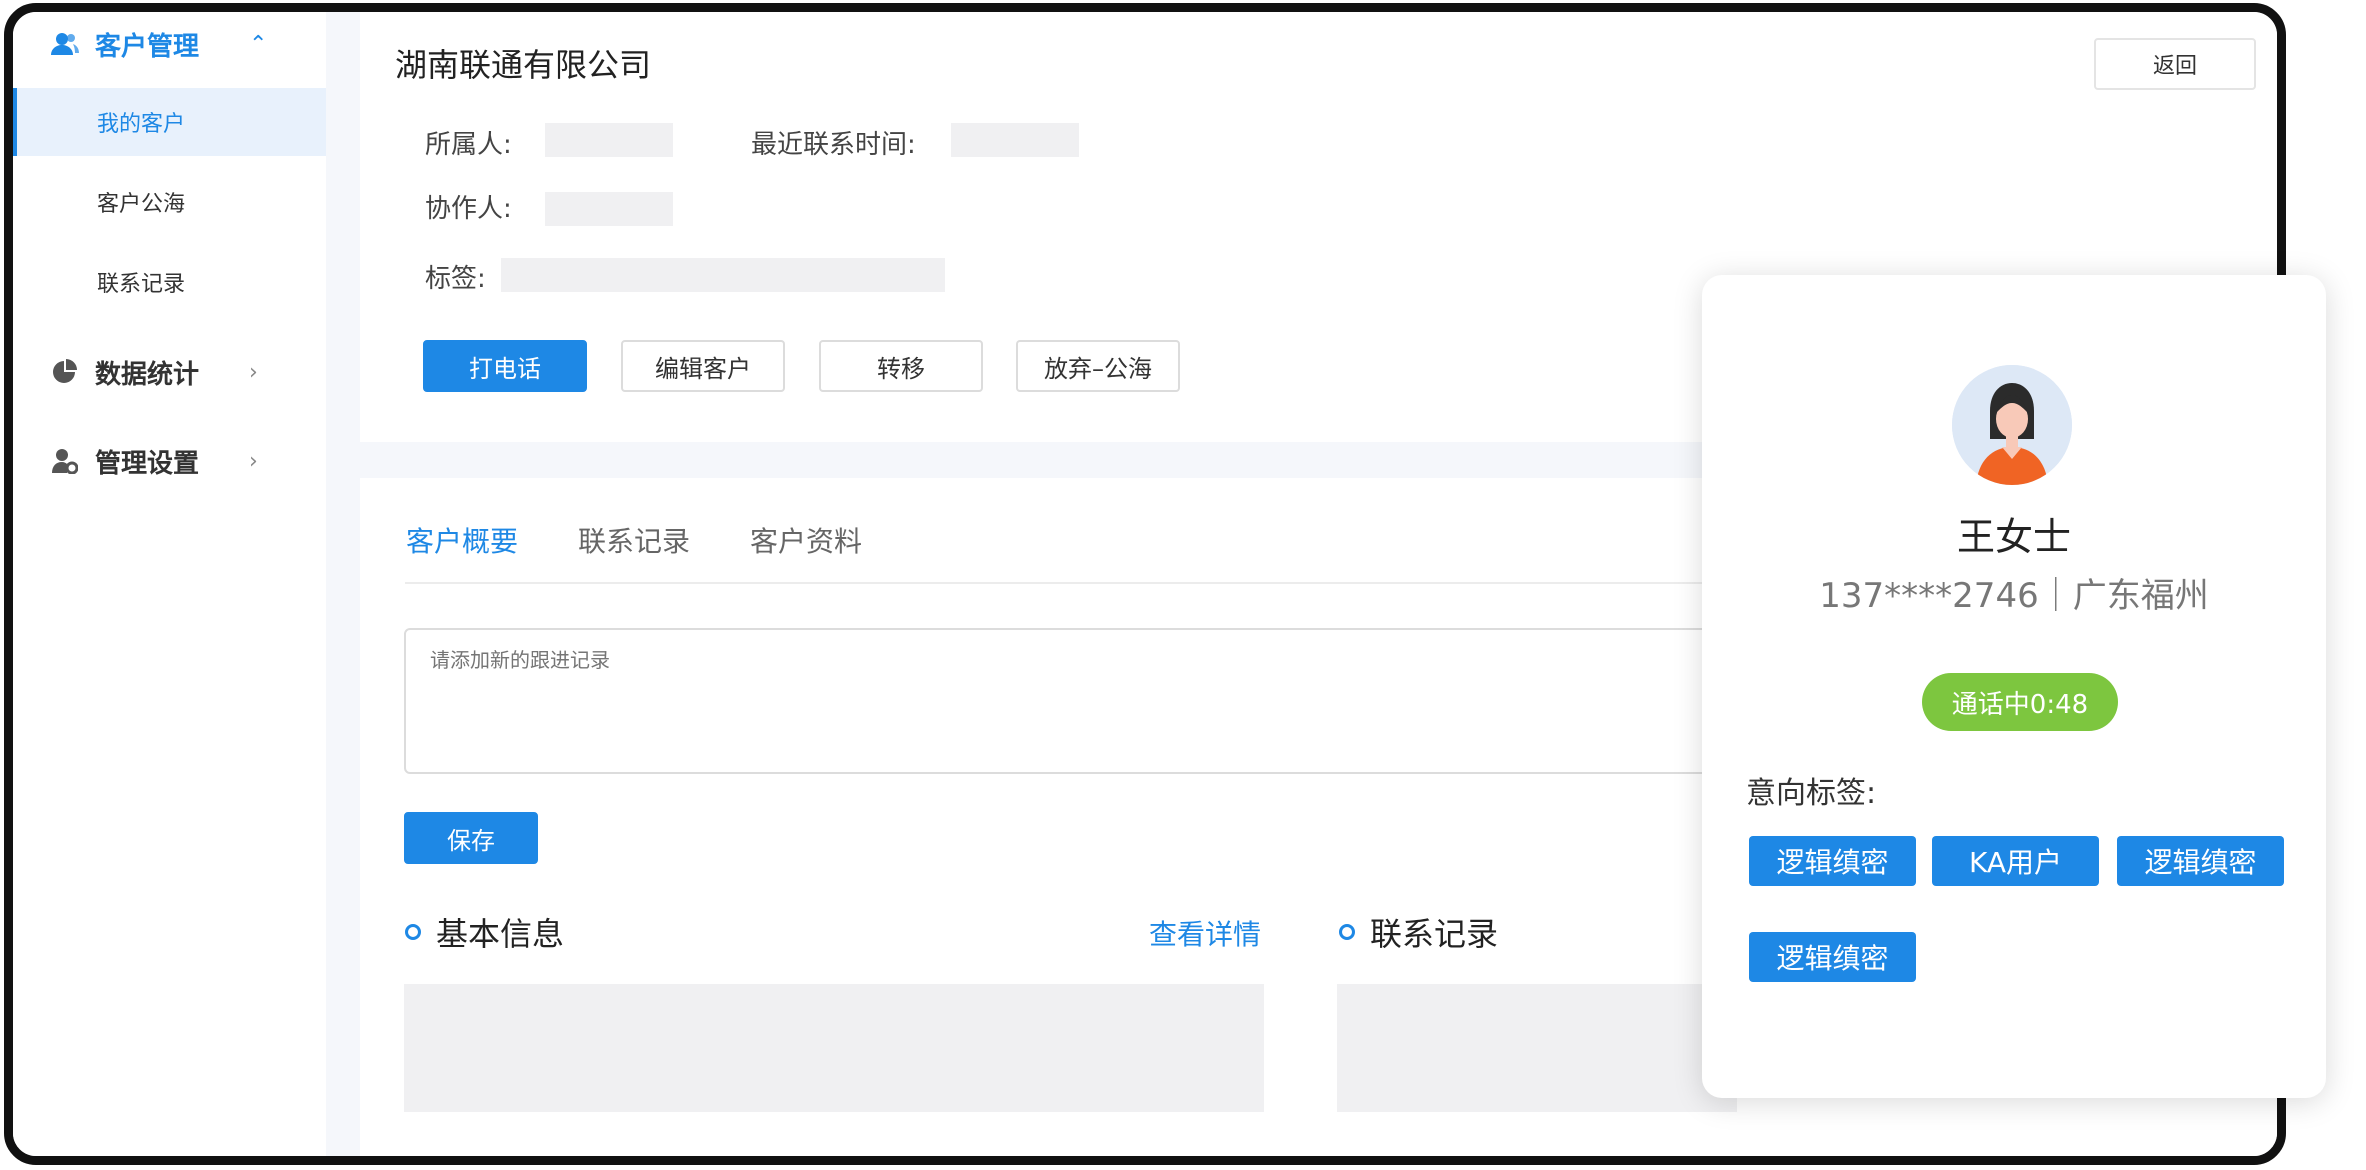 This screenshot has width=2366, height=1170. Describe the element at coordinates (462, 540) in the screenshot. I see `tab-customer-overview: 客户概要` at that location.